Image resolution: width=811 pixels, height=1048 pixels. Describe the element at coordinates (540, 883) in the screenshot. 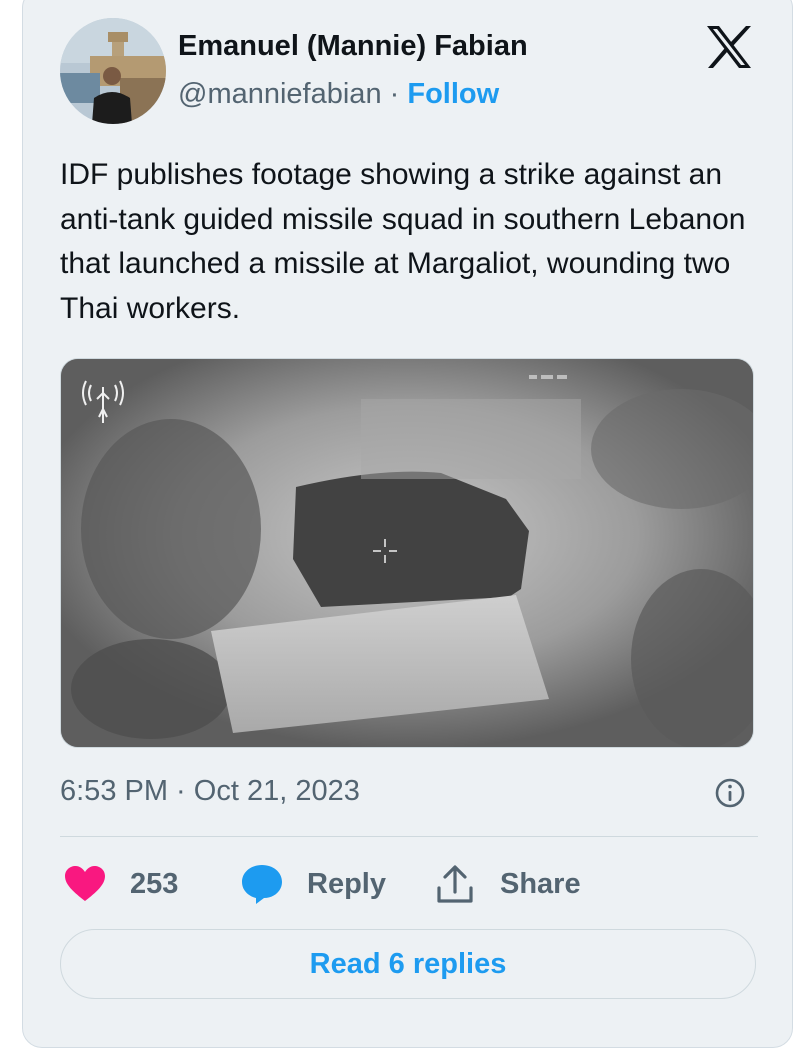

I see `share-label: Share` at that location.